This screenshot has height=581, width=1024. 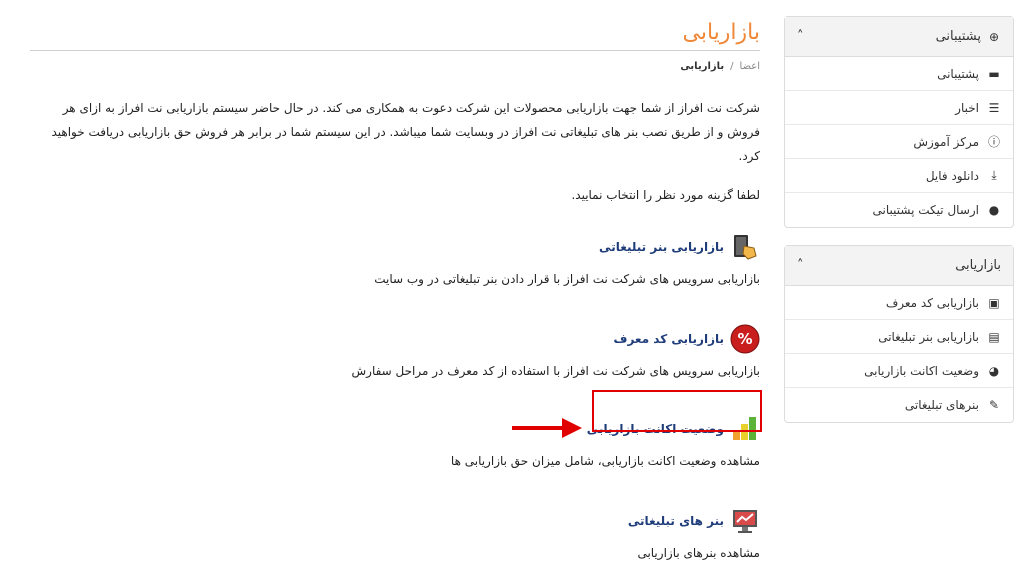 I want to click on sidebar-item-news: ☰ اخبار, so click(x=899, y=108).